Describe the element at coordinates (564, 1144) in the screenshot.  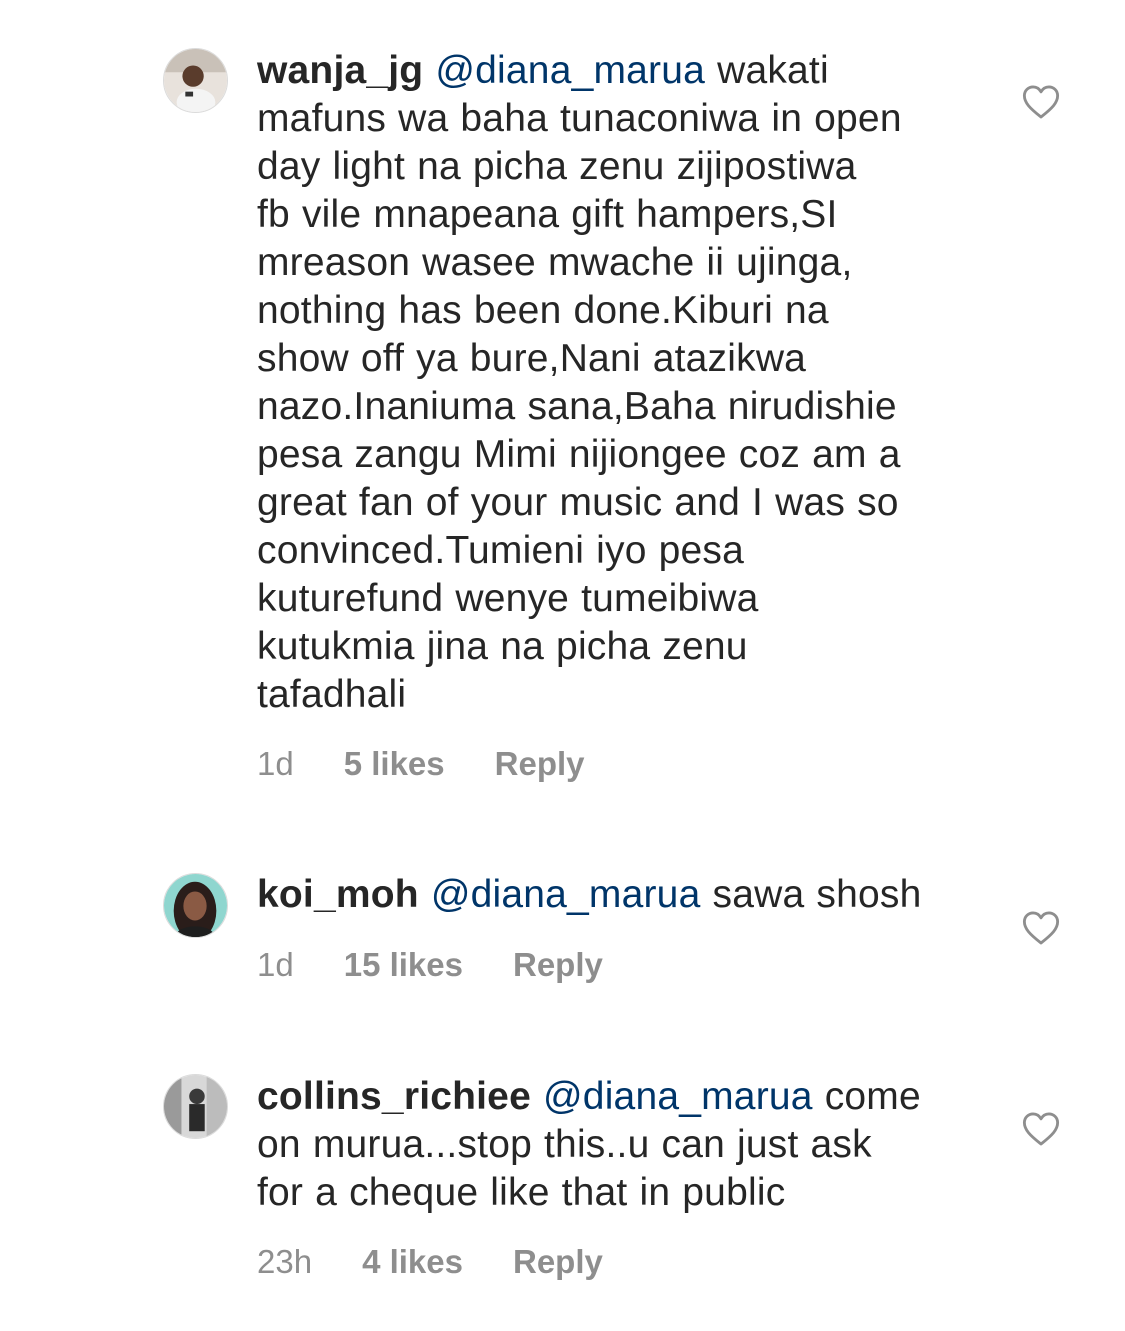
I see `comment-line: on murua...stop this..u can just ask` at that location.